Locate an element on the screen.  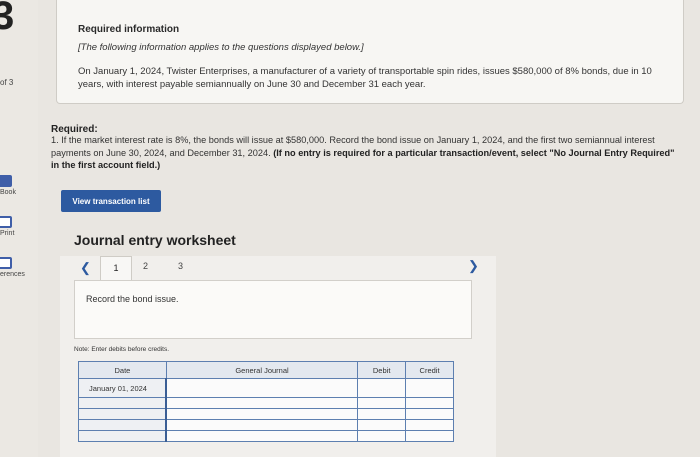
question-number: 3 is located at coordinates (7, 19).